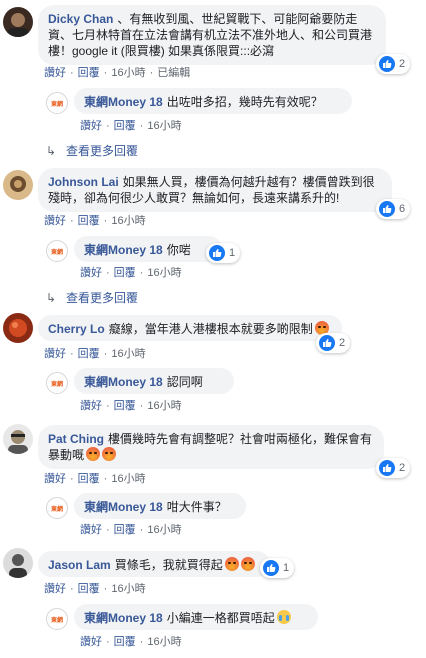 Image resolution: width=426 pixels, height=658 pixels. I want to click on comment-bubble: Cherry Lo 癡線，當年港人港樓根本就要多啲限制, so click(190, 328).